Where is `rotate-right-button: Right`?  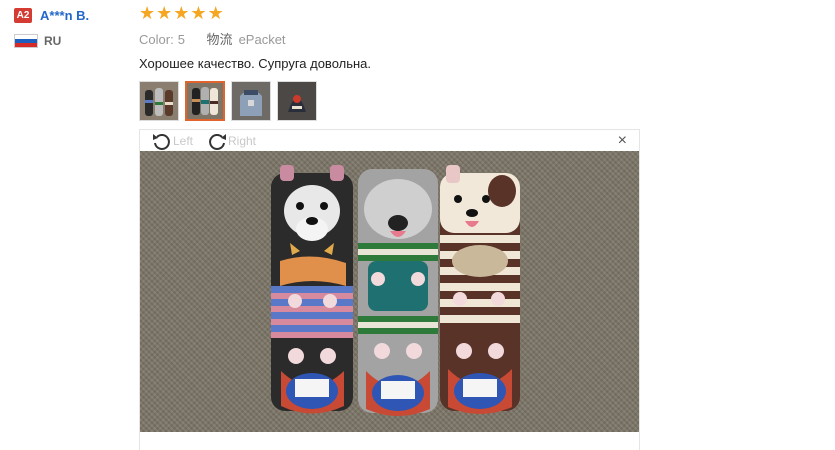
rotate-right-button: Right is located at coordinates (231, 141).